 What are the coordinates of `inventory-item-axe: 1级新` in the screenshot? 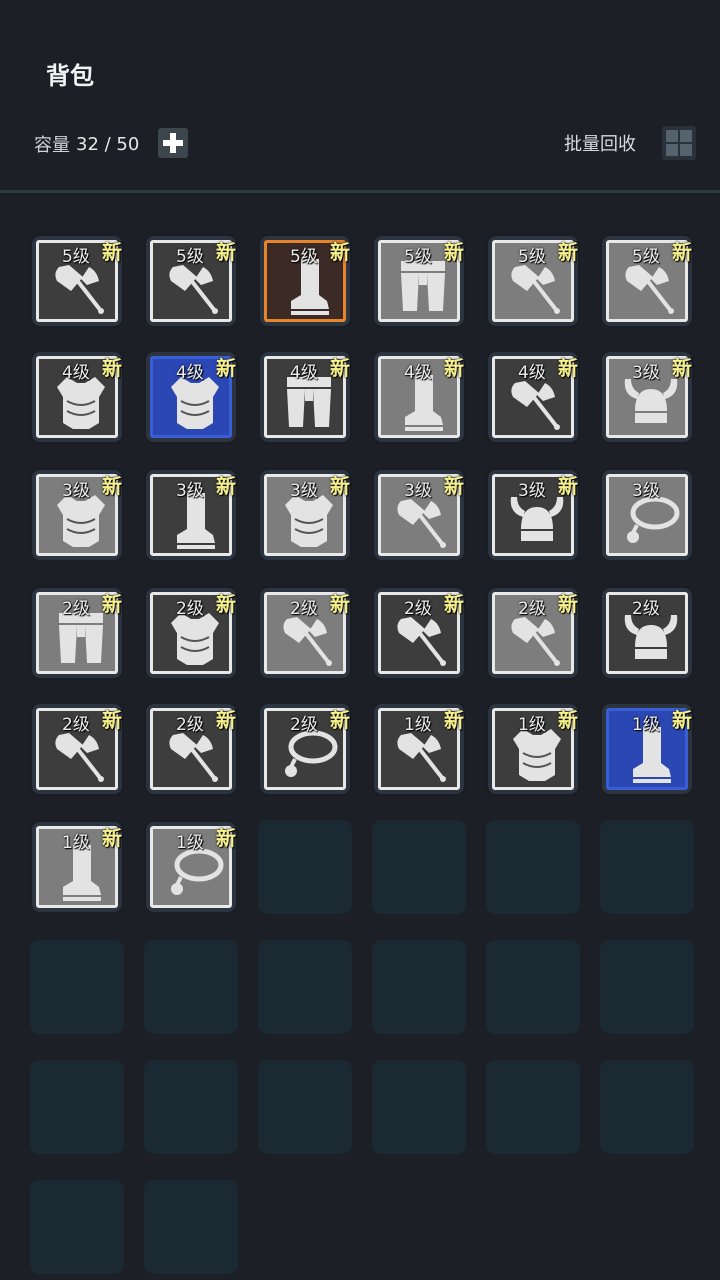 It's located at (419, 749).